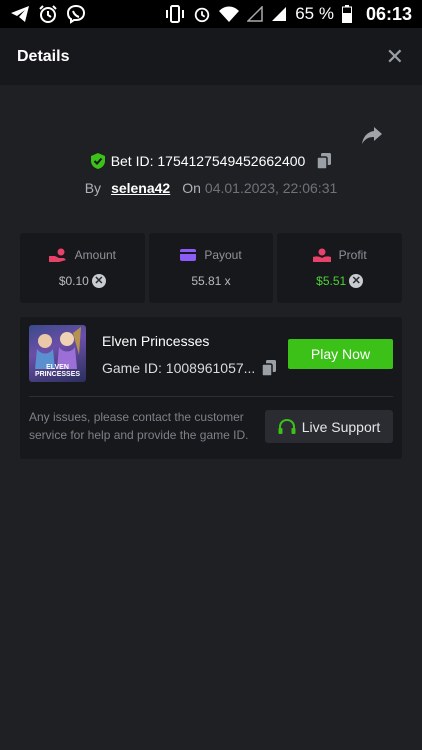  What do you see at coordinates (288, 14) in the screenshot?
I see `status-bar-right: 65 % 06:13` at bounding box center [288, 14].